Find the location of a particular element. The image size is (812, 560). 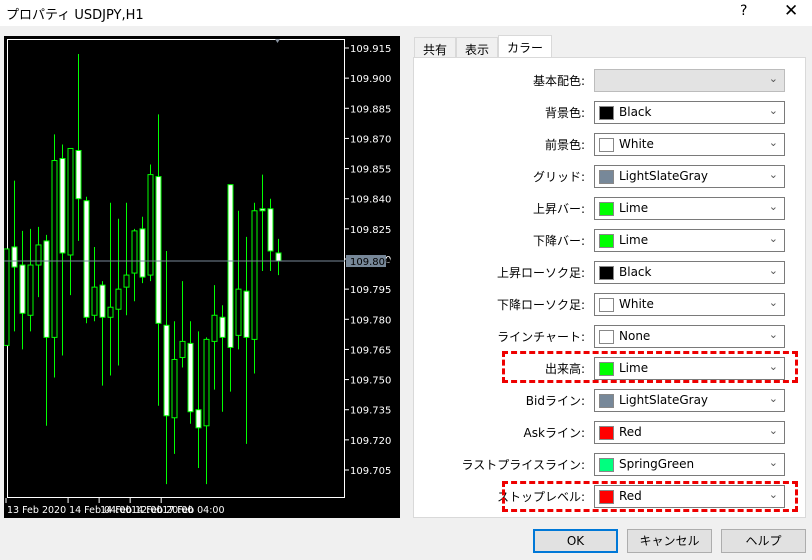

shift-marker-icon is located at coordinates (277, 41).